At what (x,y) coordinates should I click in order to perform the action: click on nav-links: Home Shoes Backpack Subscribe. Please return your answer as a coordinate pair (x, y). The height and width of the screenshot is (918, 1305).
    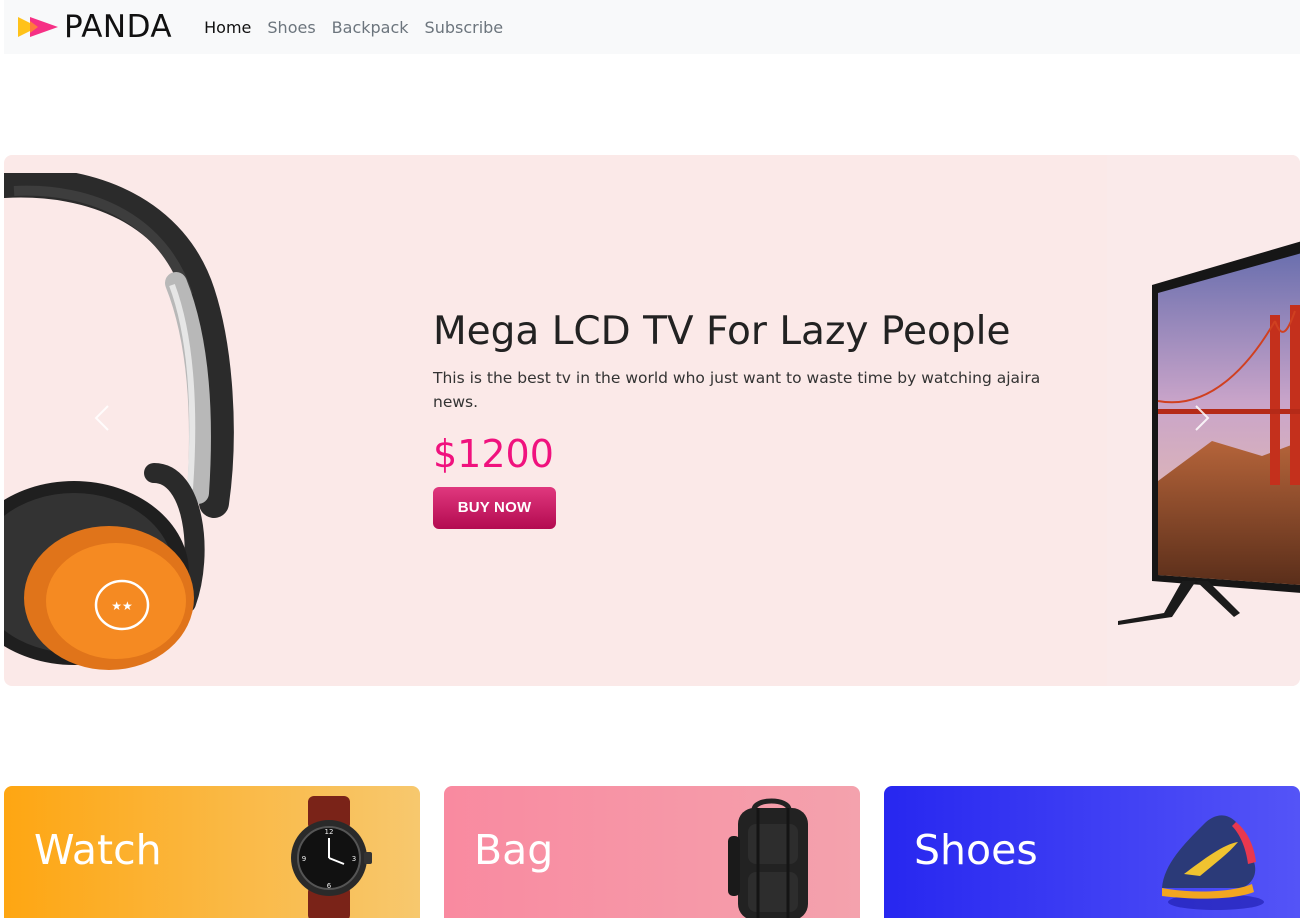
    Looking at the image, I should click on (353, 27).